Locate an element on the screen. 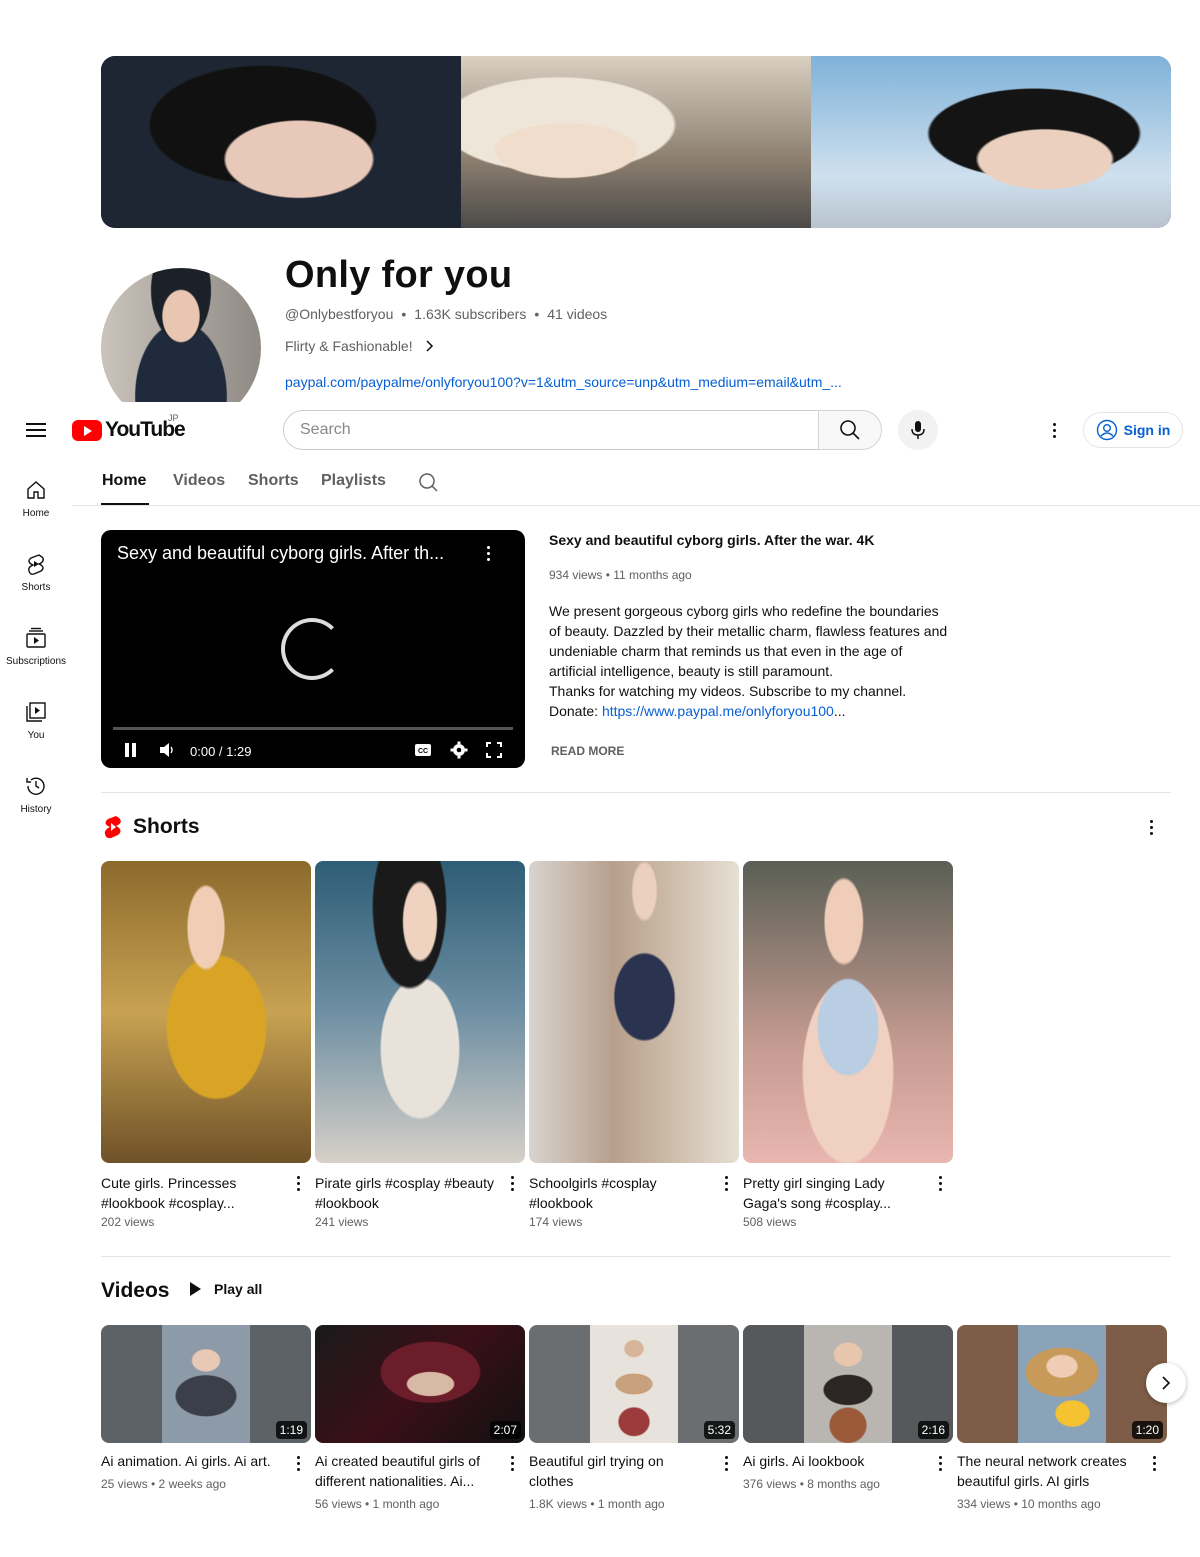 This screenshot has height=1557, width=1200. play-all-button: Play all is located at coordinates (225, 1289).